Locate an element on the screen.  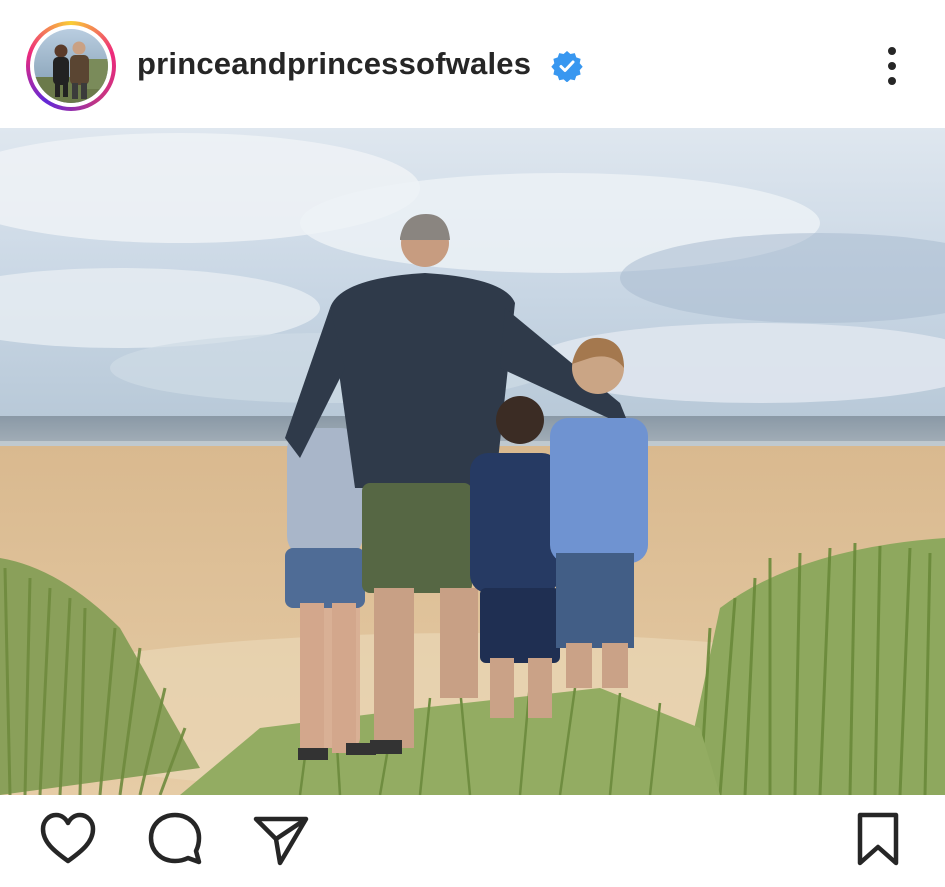
avatar is located at coordinates (71, 66).